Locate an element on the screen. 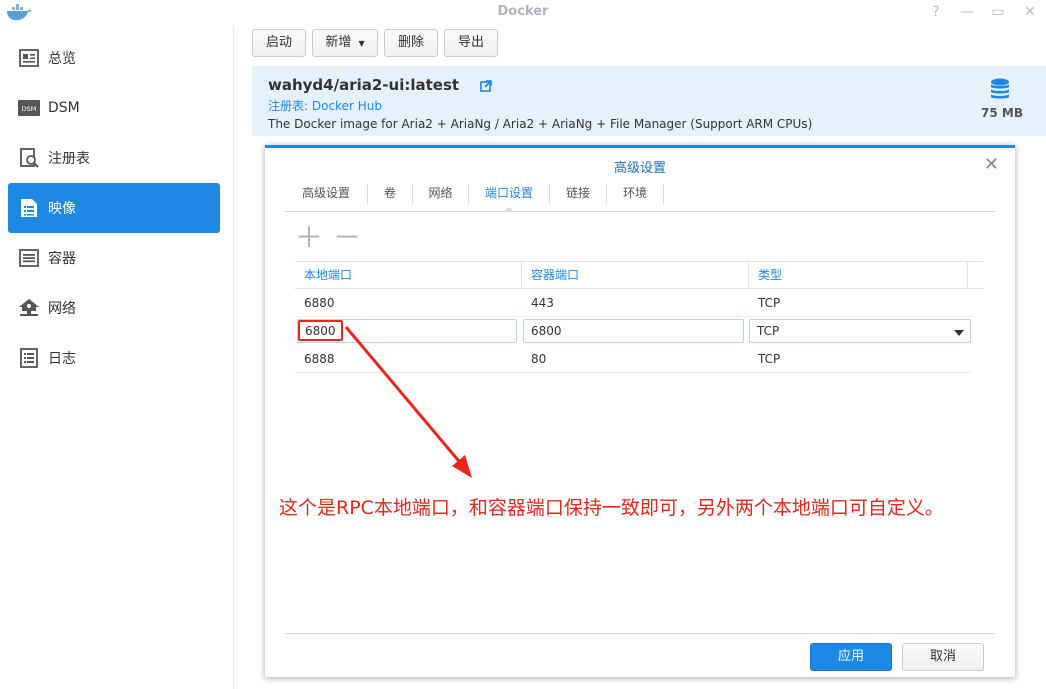 The width and height of the screenshot is (1046, 689). sidebar-item-overview: 总览 is located at coordinates (114, 58).